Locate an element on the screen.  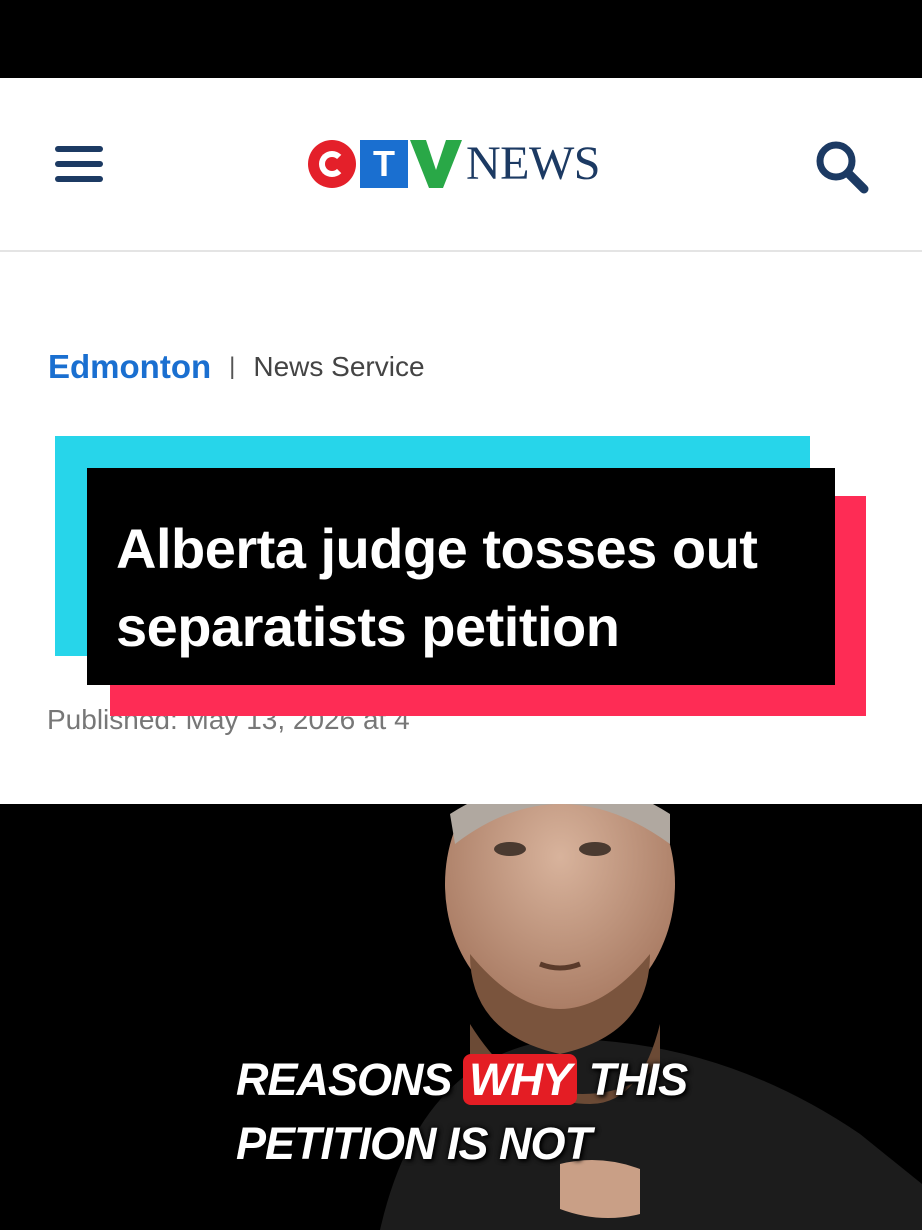
caption-word-reasons: REASONS is located at coordinates (344, 1079).